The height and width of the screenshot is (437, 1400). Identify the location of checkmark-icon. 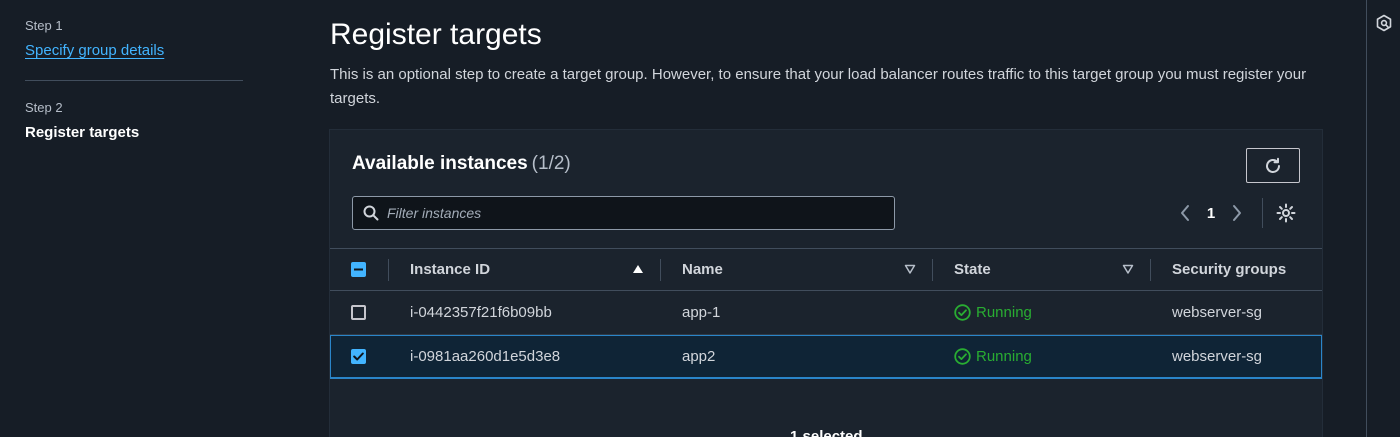
(358, 356).